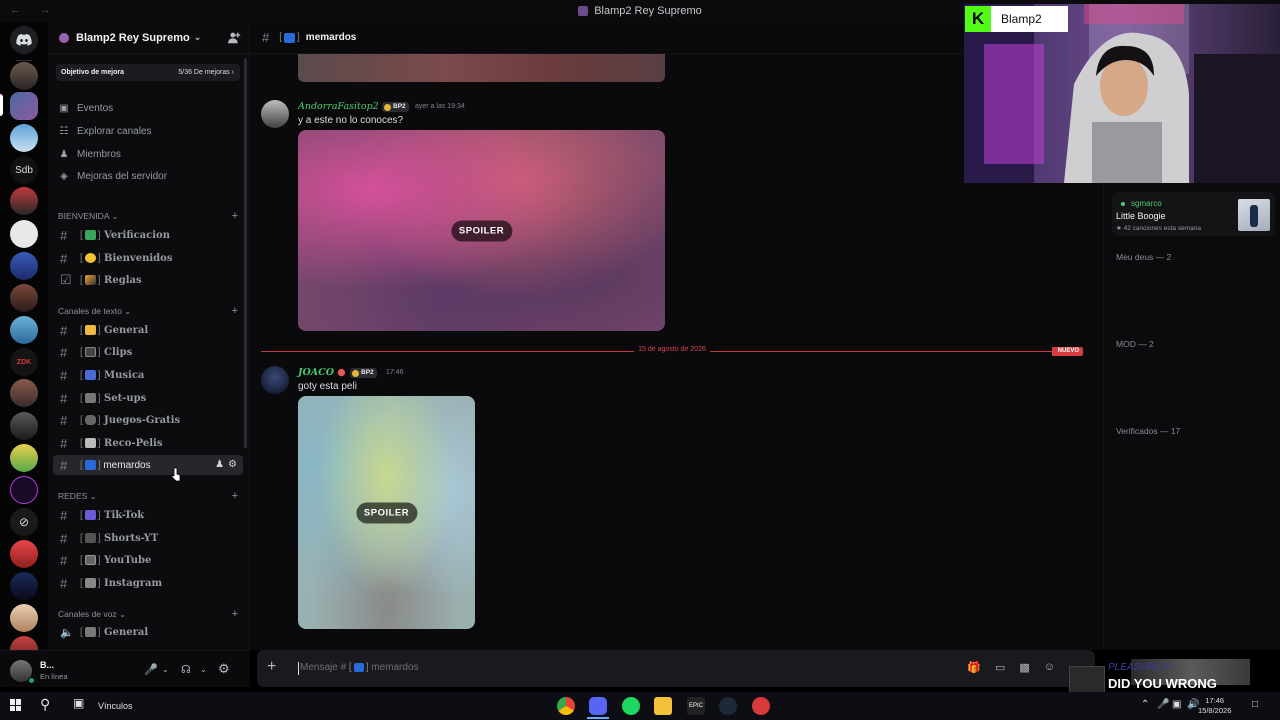  What do you see at coordinates (1049, 667) in the screenshot?
I see `emoji-icon: ☺` at bounding box center [1049, 667].